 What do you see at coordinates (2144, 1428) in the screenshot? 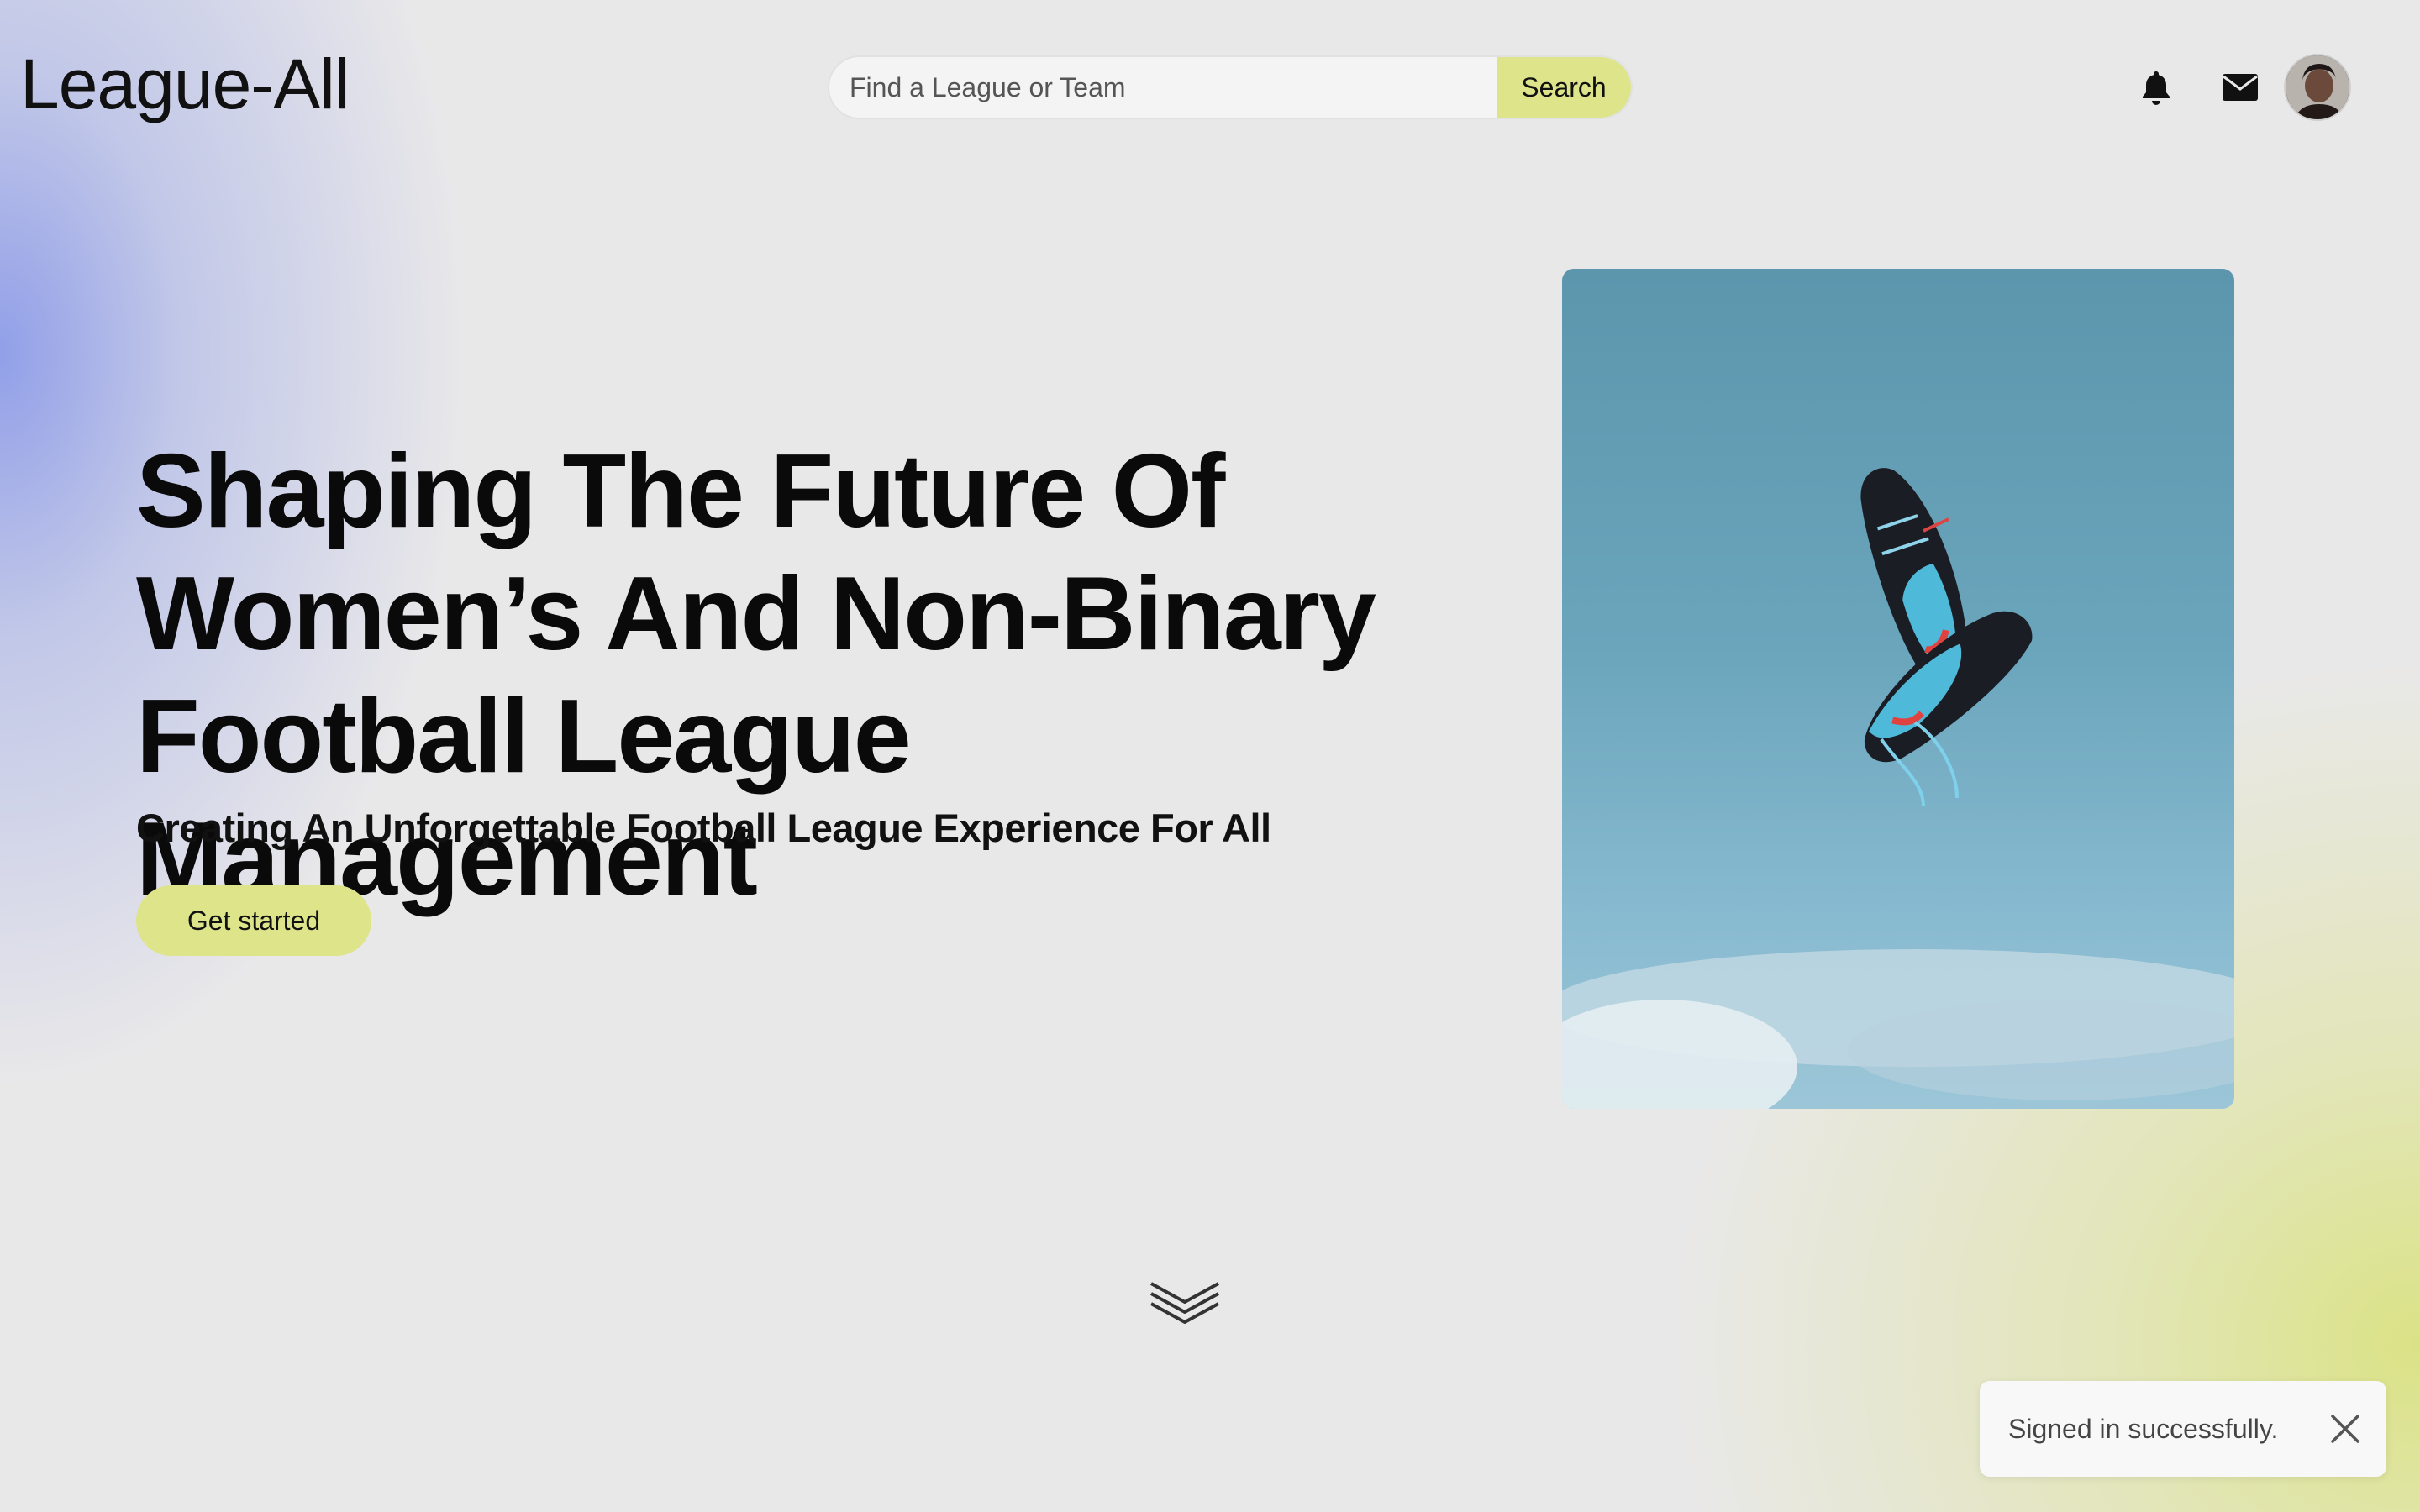
I see `toast-message: Signed in successfully.` at bounding box center [2144, 1428].